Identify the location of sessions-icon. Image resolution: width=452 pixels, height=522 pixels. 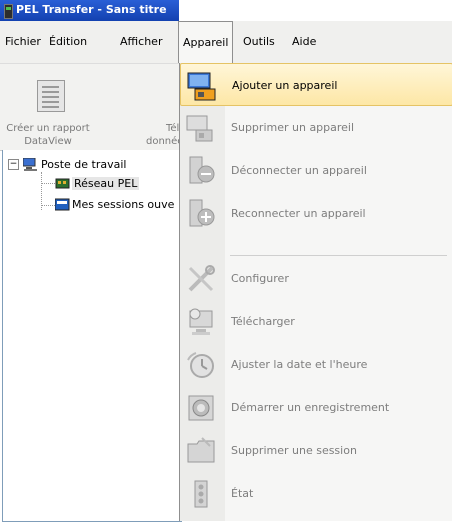
(62, 204).